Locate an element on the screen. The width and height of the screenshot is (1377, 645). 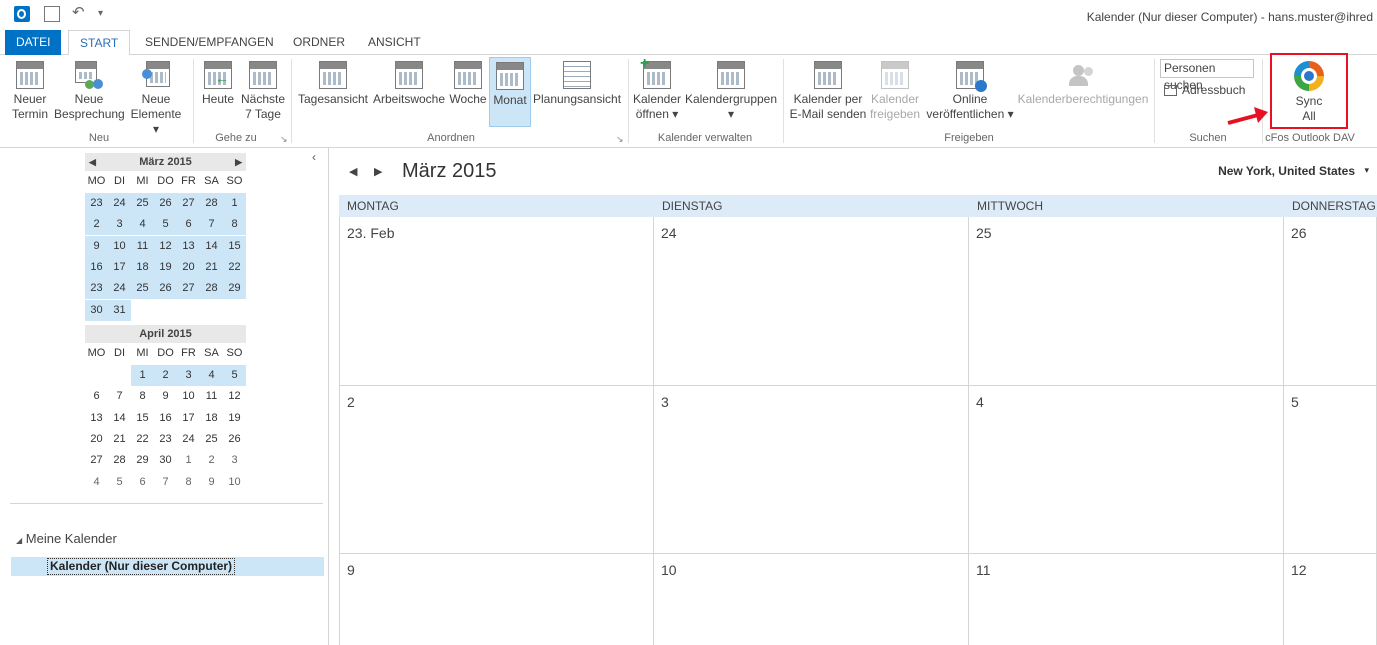
sync-all-button: Sync All is located at coordinates (1309, 91).